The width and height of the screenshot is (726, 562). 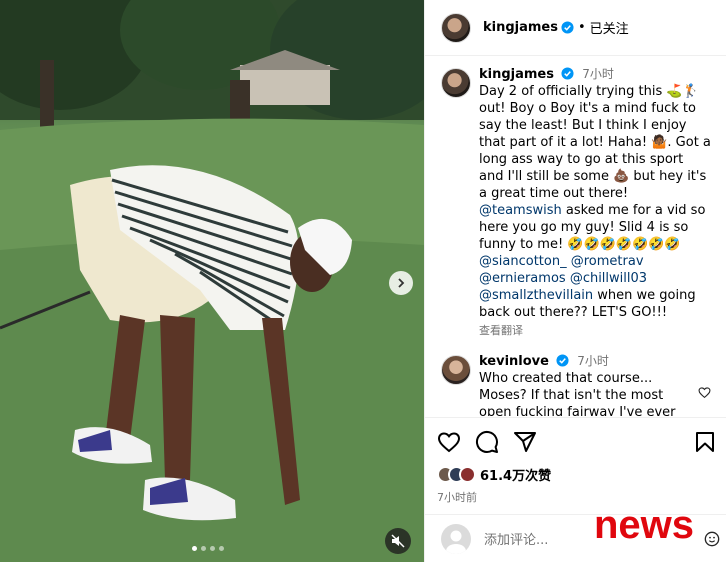 What do you see at coordinates (515, 474) in the screenshot?
I see `like-count: 61.4万次赞` at bounding box center [515, 474].